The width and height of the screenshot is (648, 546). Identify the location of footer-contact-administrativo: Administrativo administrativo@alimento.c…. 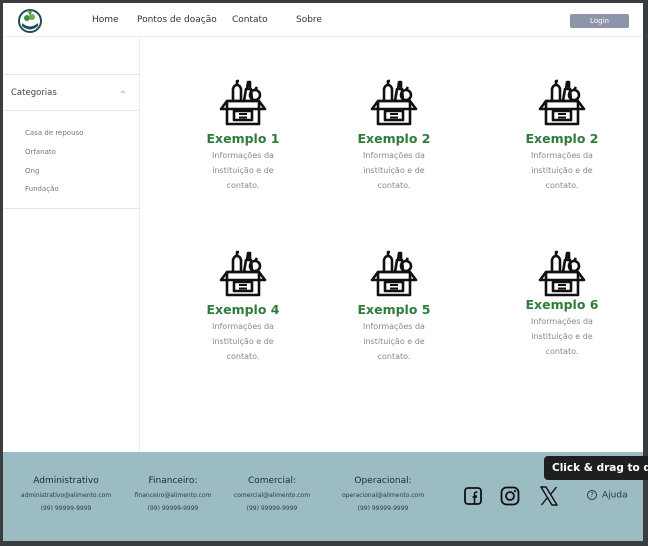
(66, 494).